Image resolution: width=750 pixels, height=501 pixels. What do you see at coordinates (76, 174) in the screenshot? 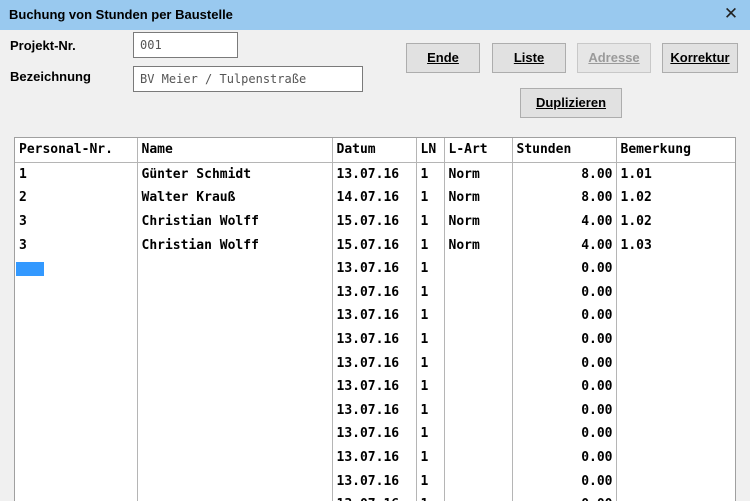
I see `cell-personal-nr: 1` at bounding box center [76, 174].